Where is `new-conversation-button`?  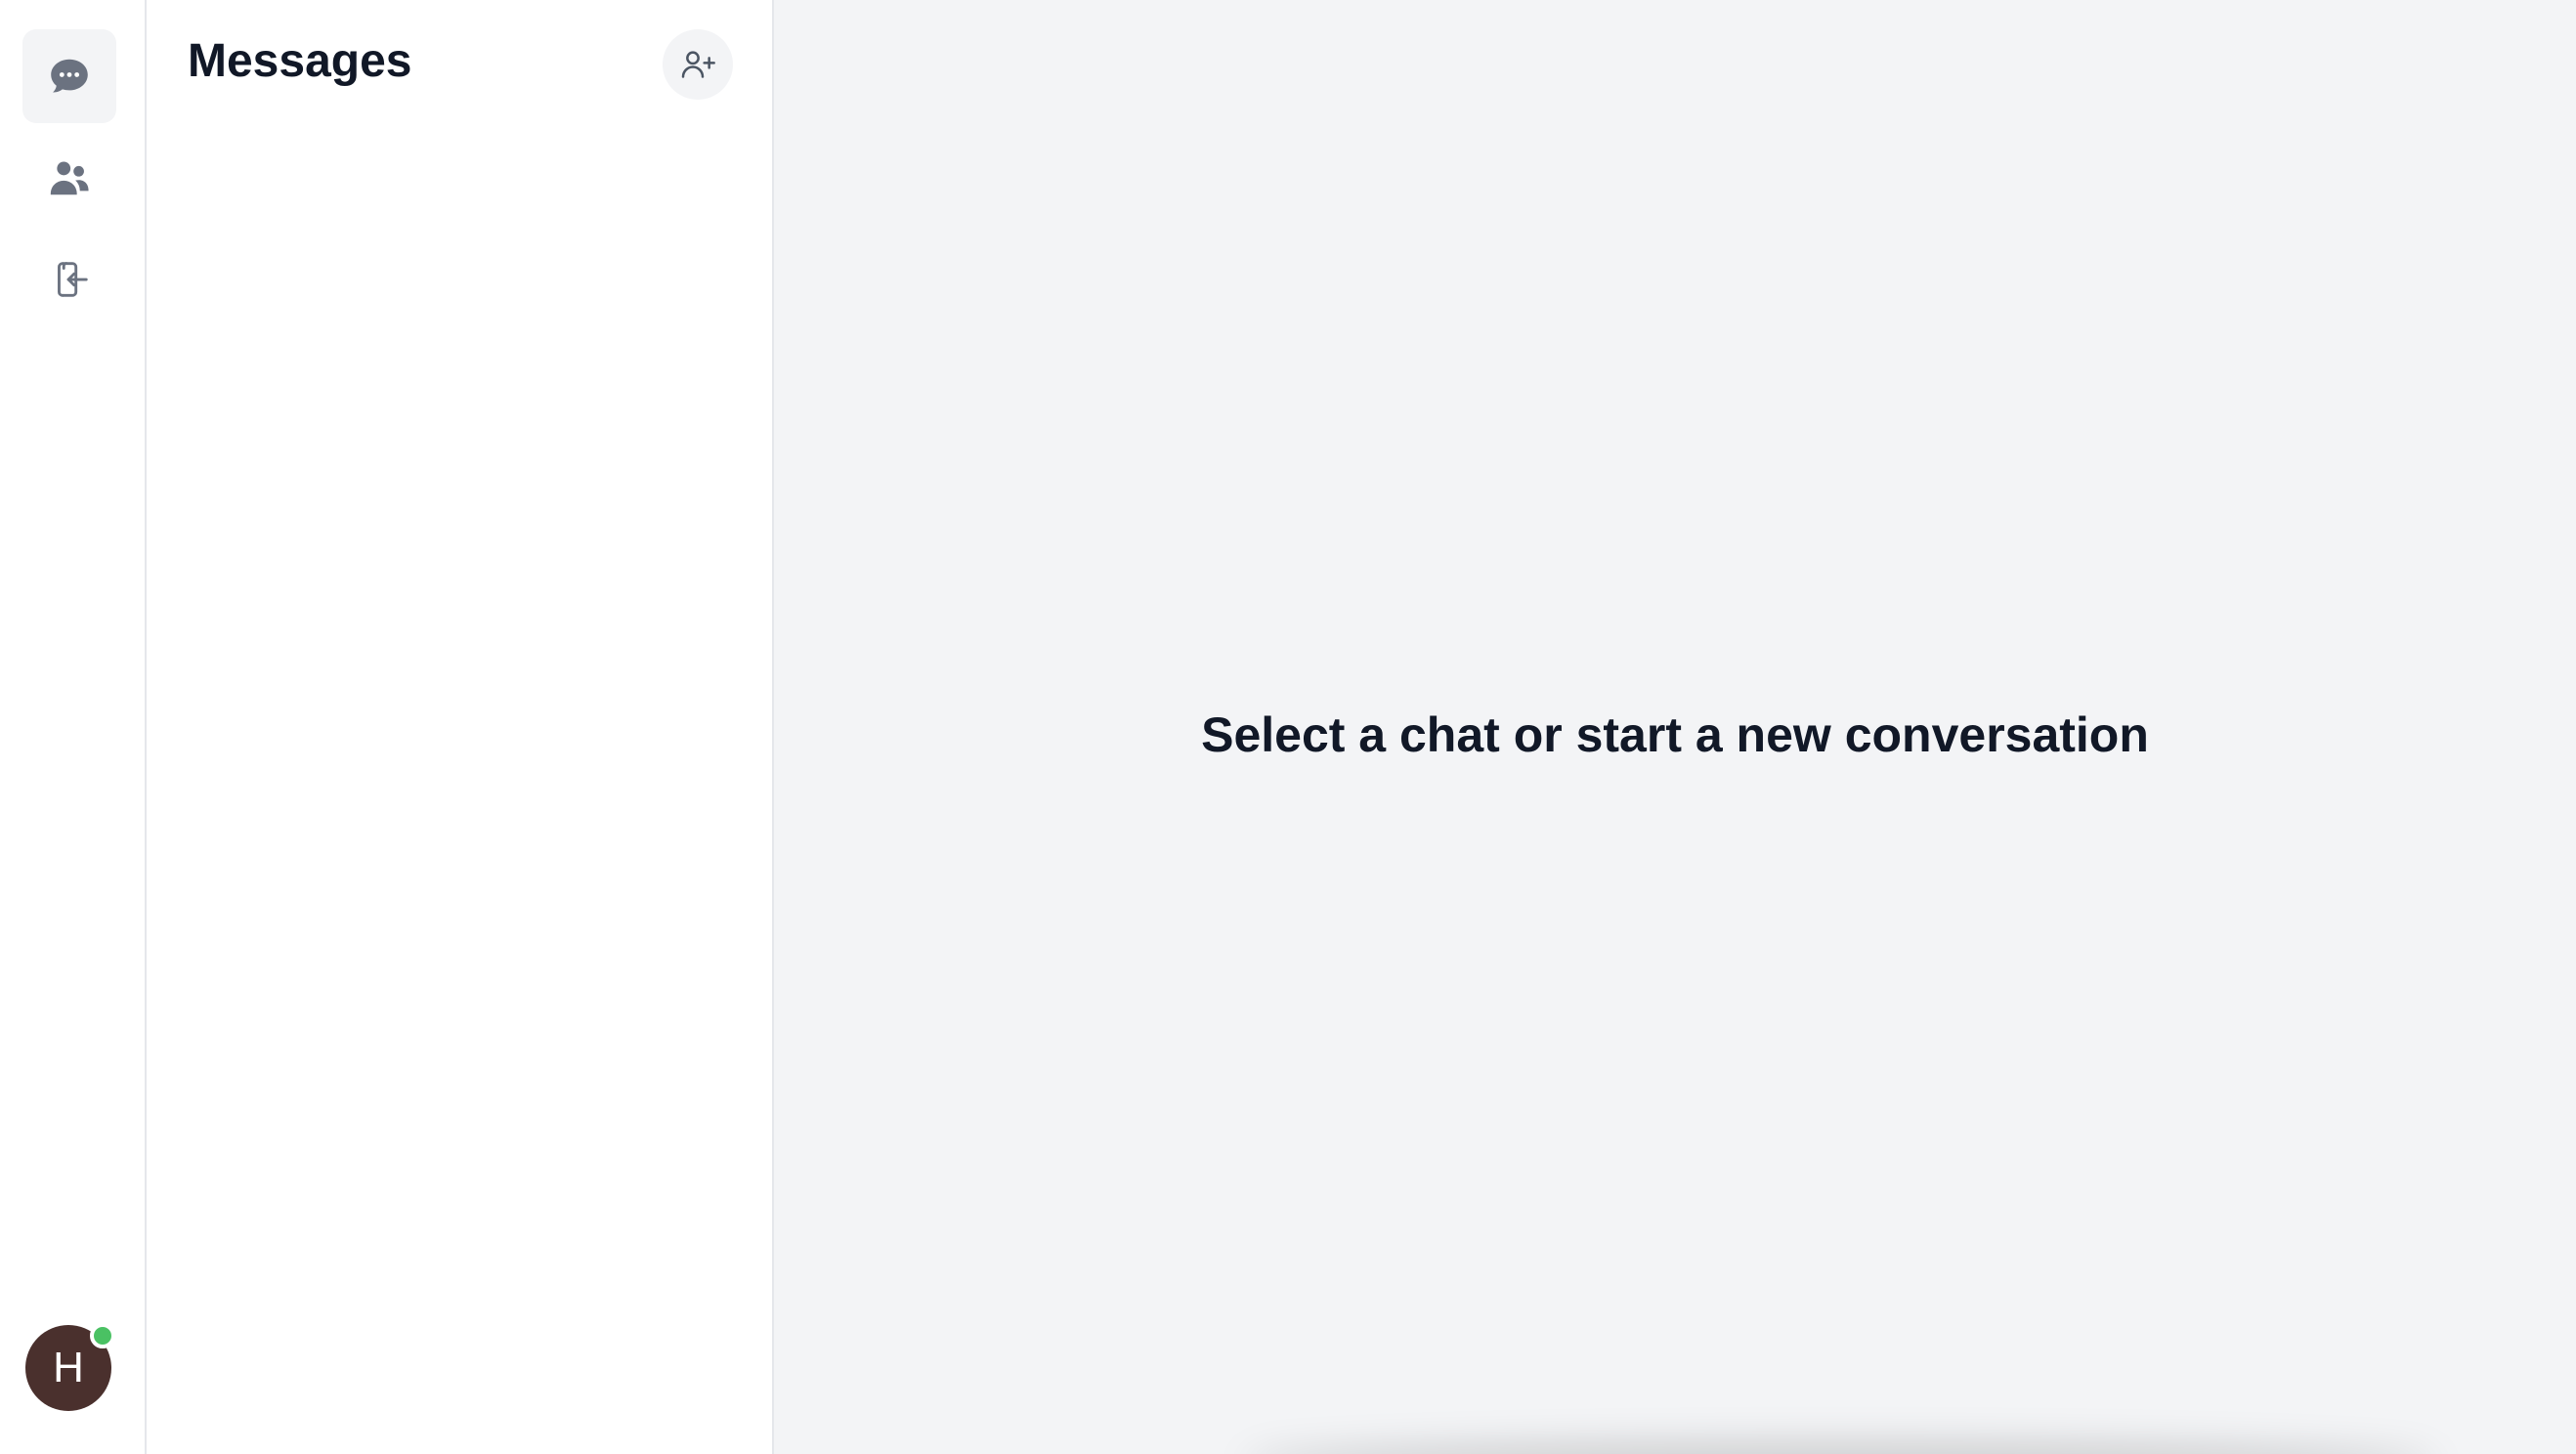 new-conversation-button is located at coordinates (698, 64).